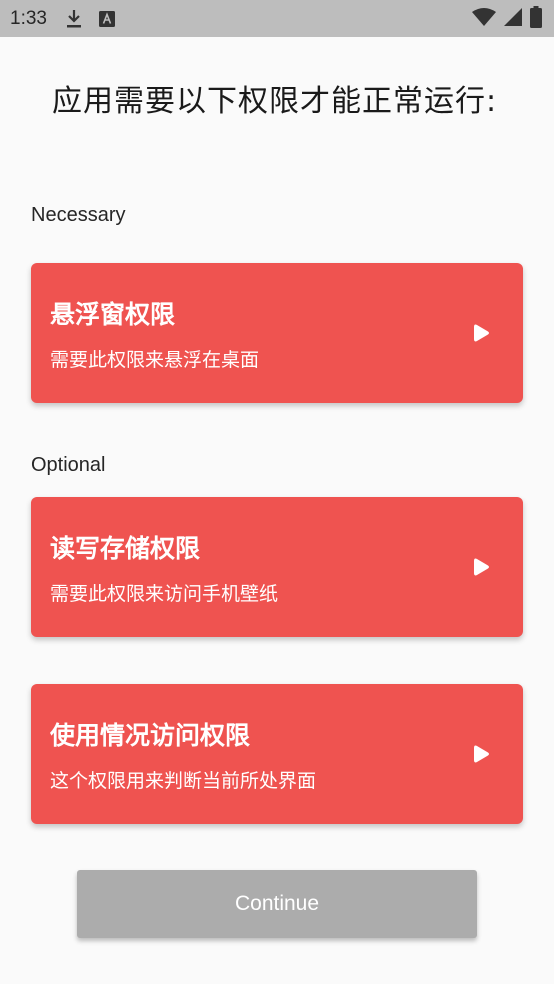  Describe the element at coordinates (484, 19) in the screenshot. I see `wifi-icon` at that location.